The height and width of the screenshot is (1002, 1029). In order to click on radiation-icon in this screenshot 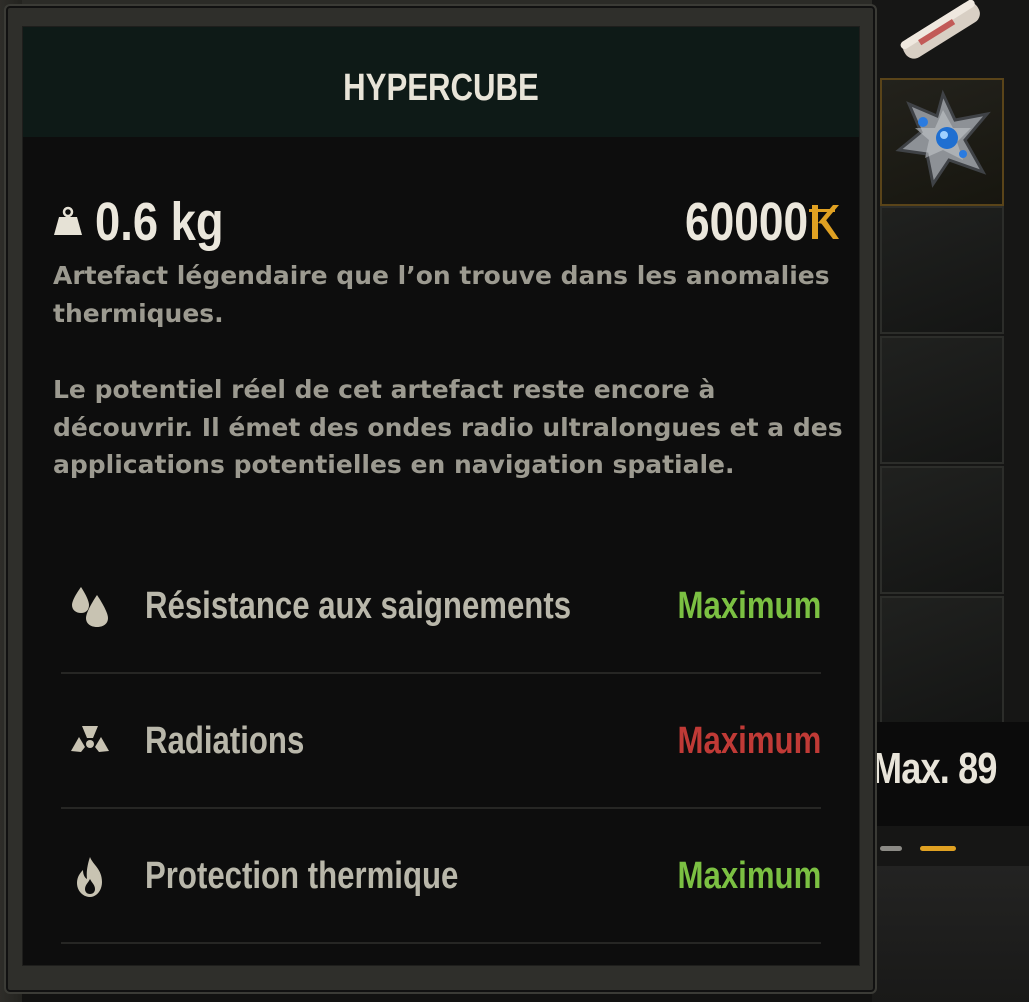, I will do `click(90, 739)`.